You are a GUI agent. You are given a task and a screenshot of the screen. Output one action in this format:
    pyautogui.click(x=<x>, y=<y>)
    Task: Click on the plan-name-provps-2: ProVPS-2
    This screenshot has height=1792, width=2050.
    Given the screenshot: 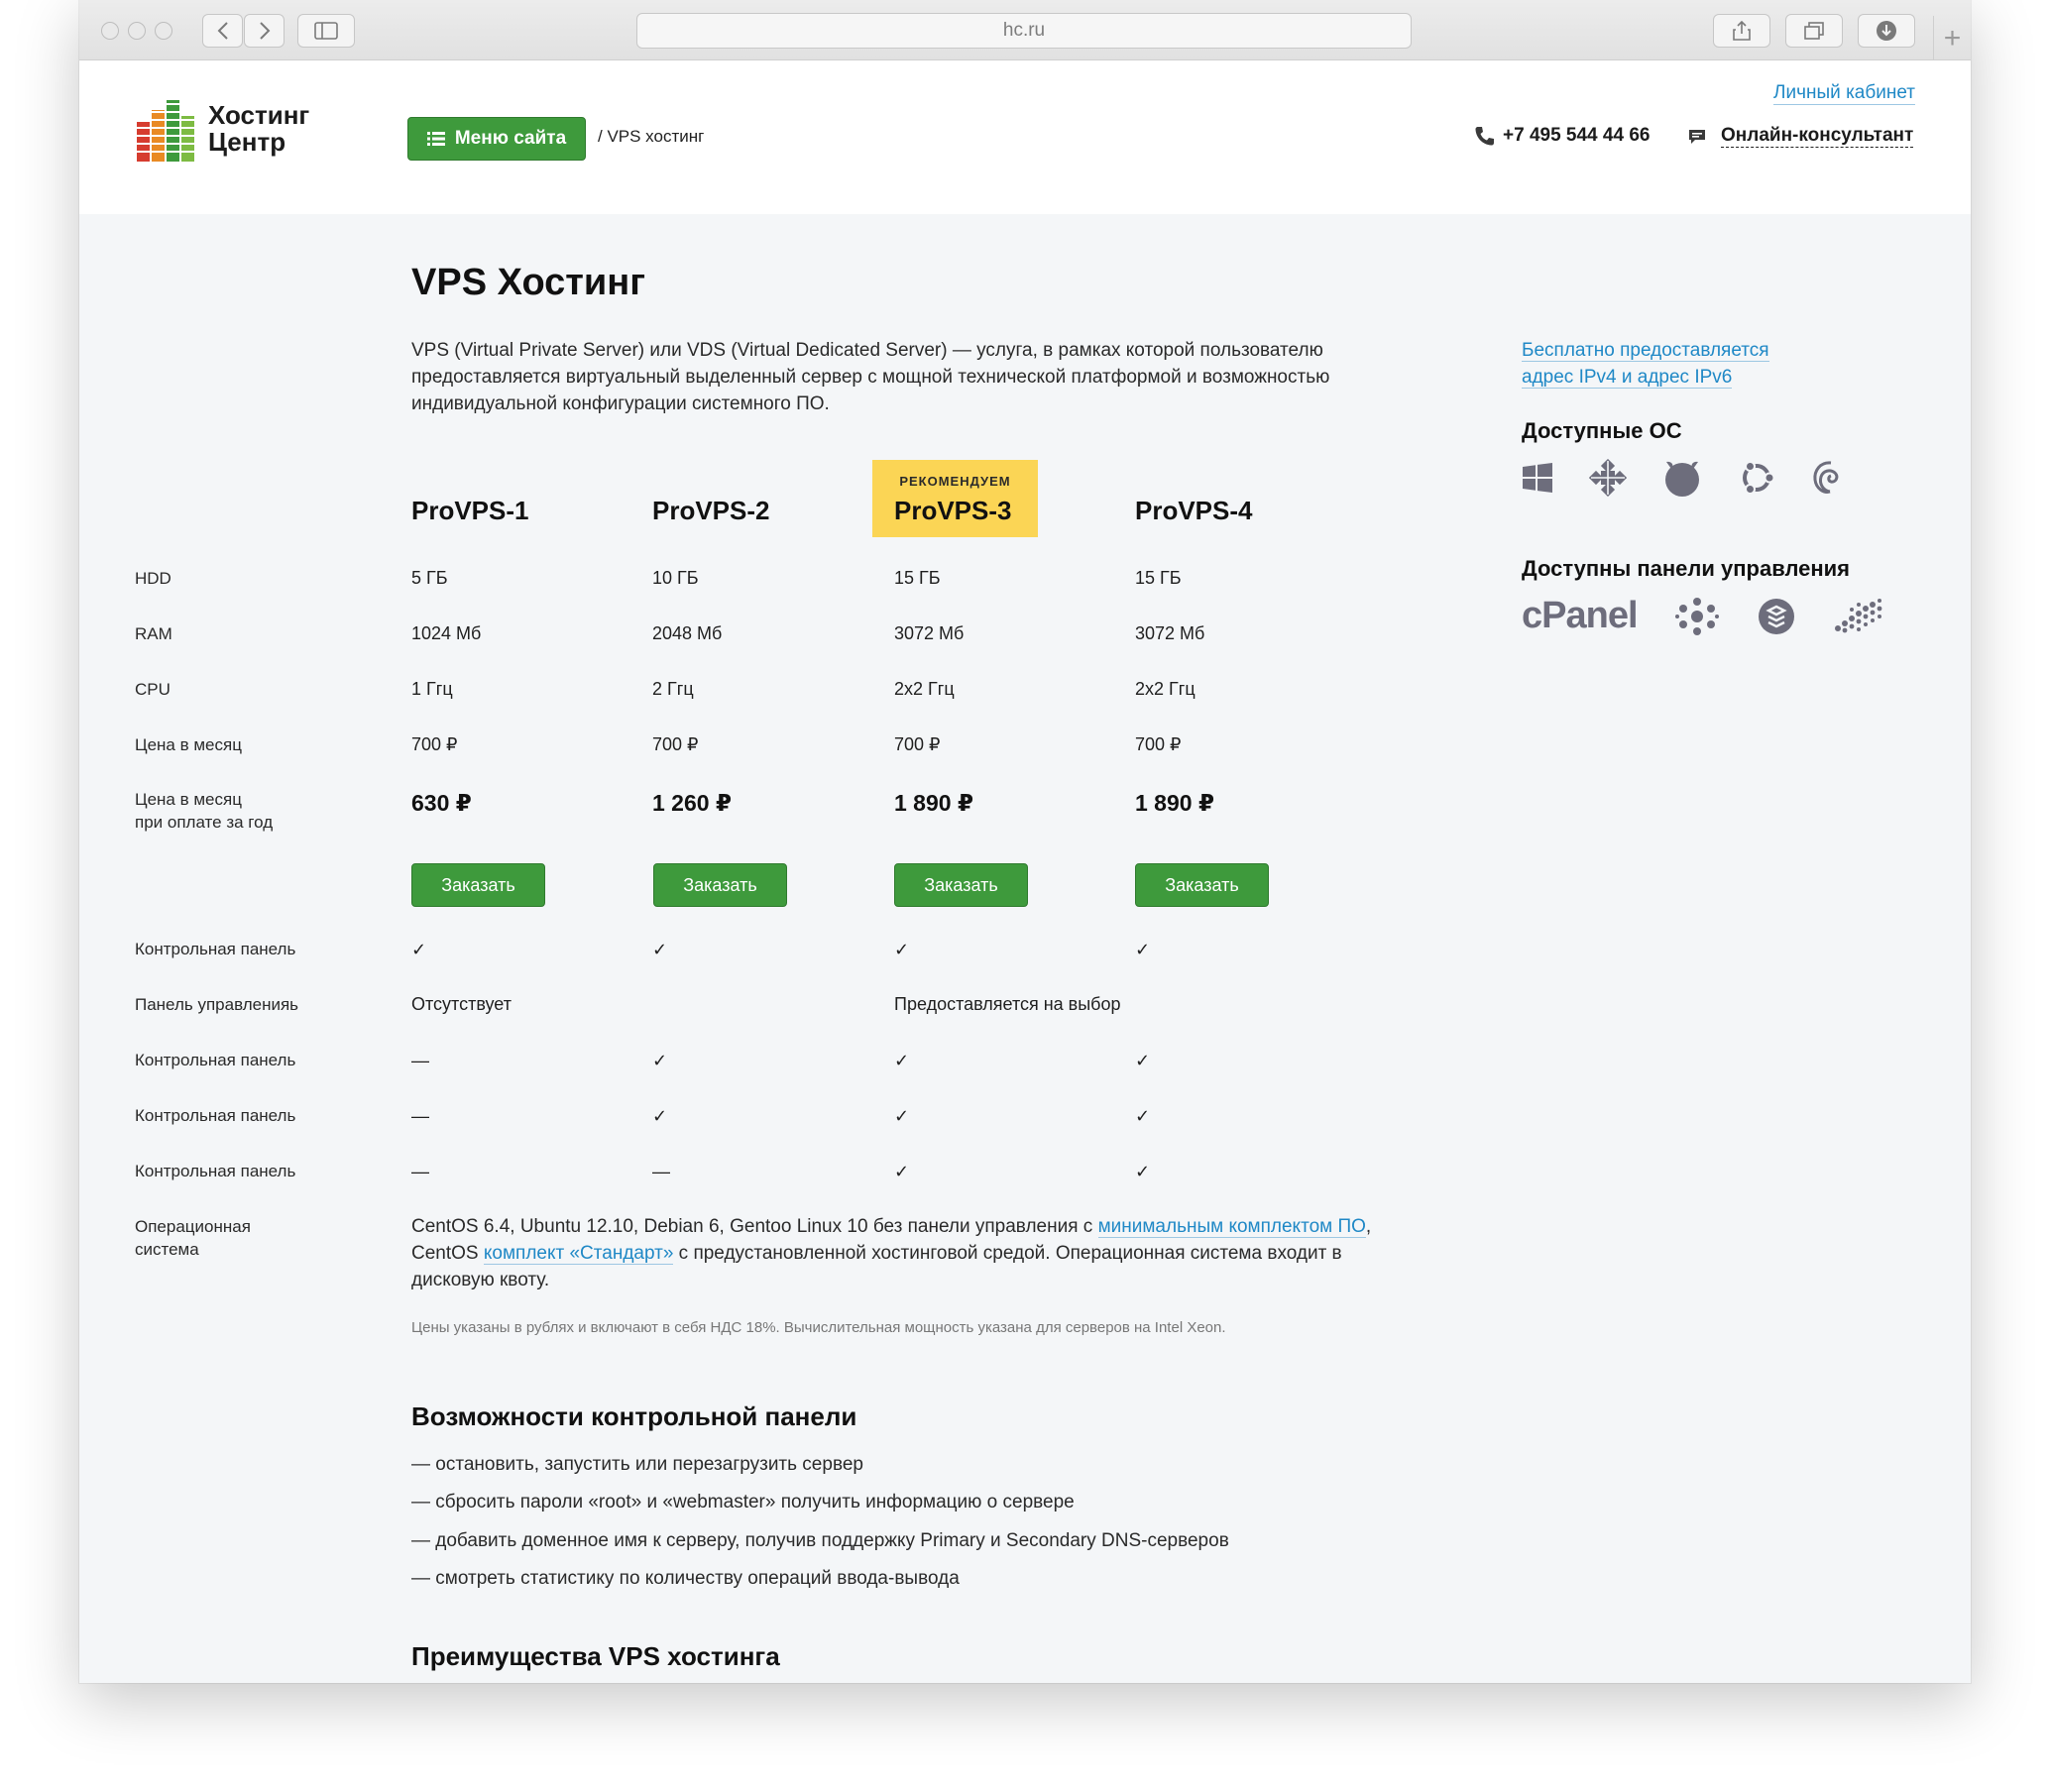 What is the action you would take?
    pyautogui.click(x=711, y=510)
    